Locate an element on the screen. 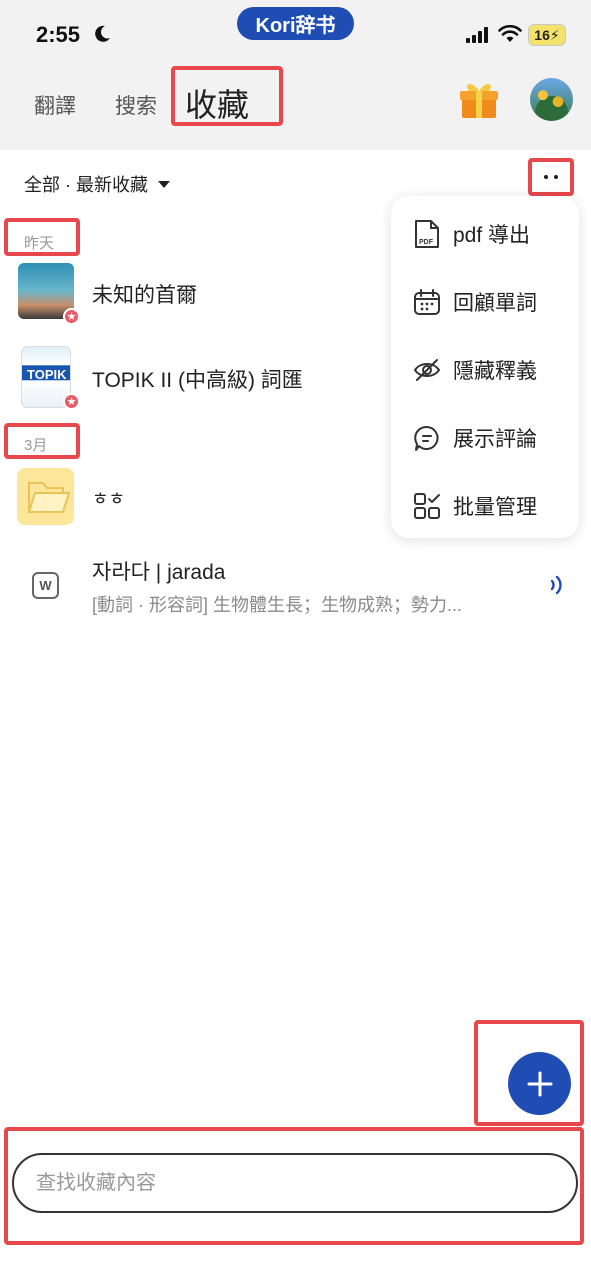 The width and height of the screenshot is (591, 1280). highlight-box-fab is located at coordinates (529, 1073).